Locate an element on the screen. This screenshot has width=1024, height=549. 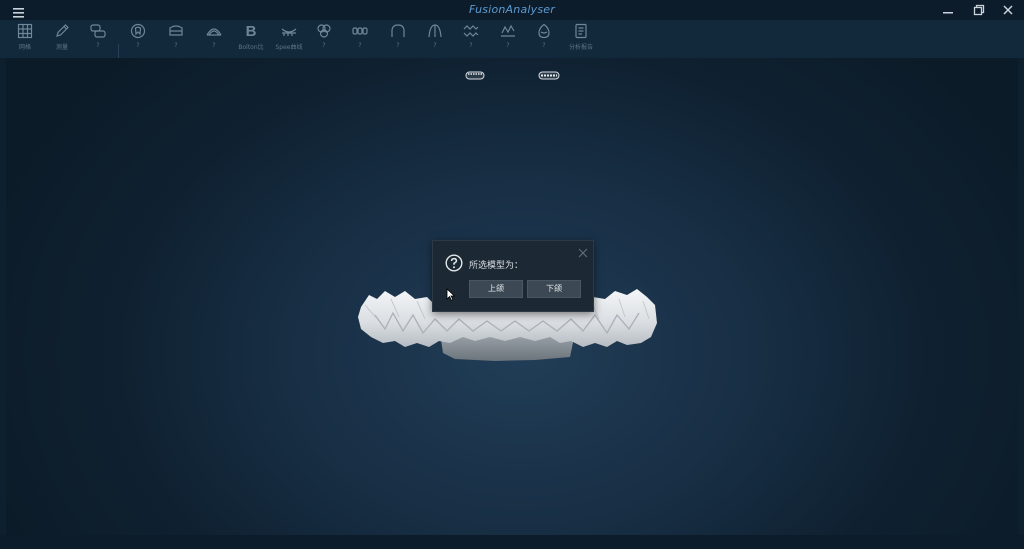
measure-tool-button: 测量 is located at coordinates (62, 39).